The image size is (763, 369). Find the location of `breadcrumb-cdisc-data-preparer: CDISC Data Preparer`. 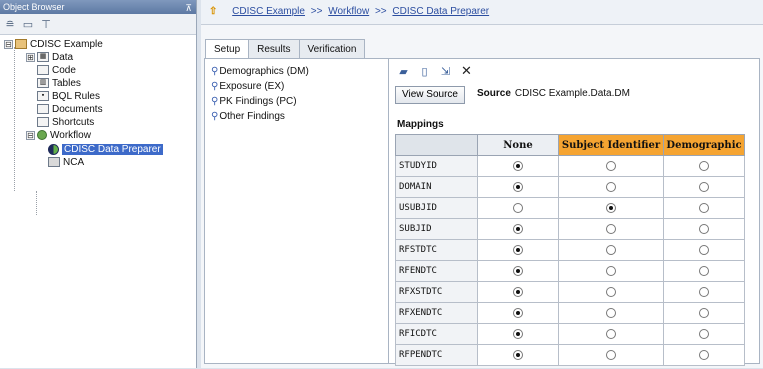

breadcrumb-cdisc-data-preparer: CDISC Data Preparer is located at coordinates (440, 11).